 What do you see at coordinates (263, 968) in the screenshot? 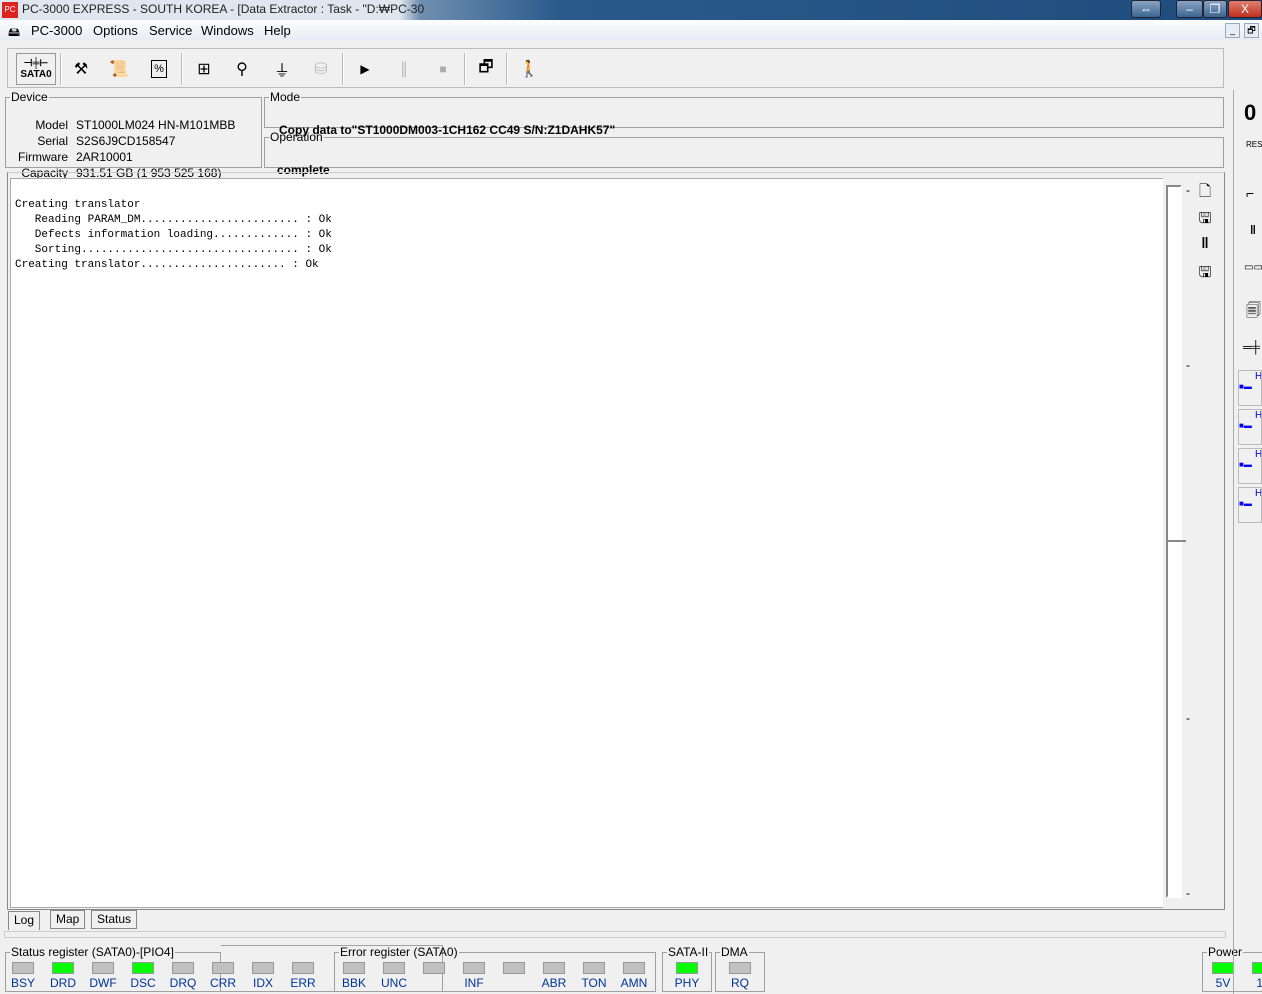
I see `led-idx` at bounding box center [263, 968].